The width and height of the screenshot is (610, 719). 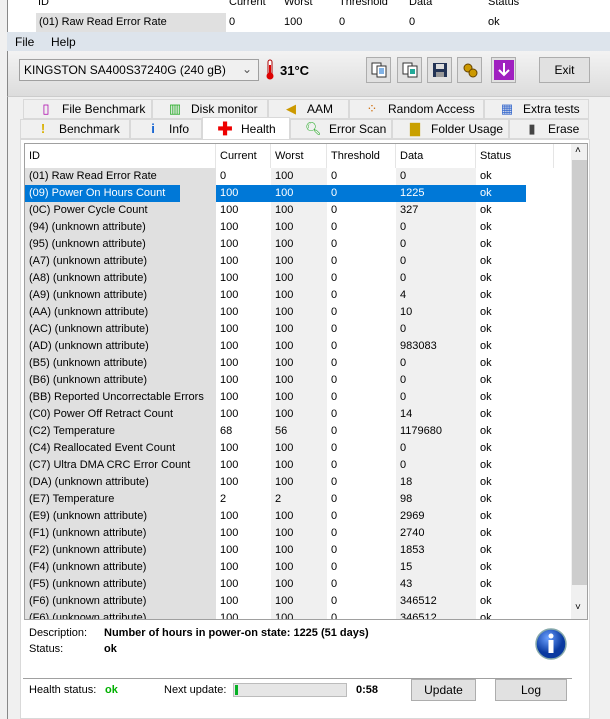 I want to click on chevron-down-icon: ⌄, so click(x=246, y=69).